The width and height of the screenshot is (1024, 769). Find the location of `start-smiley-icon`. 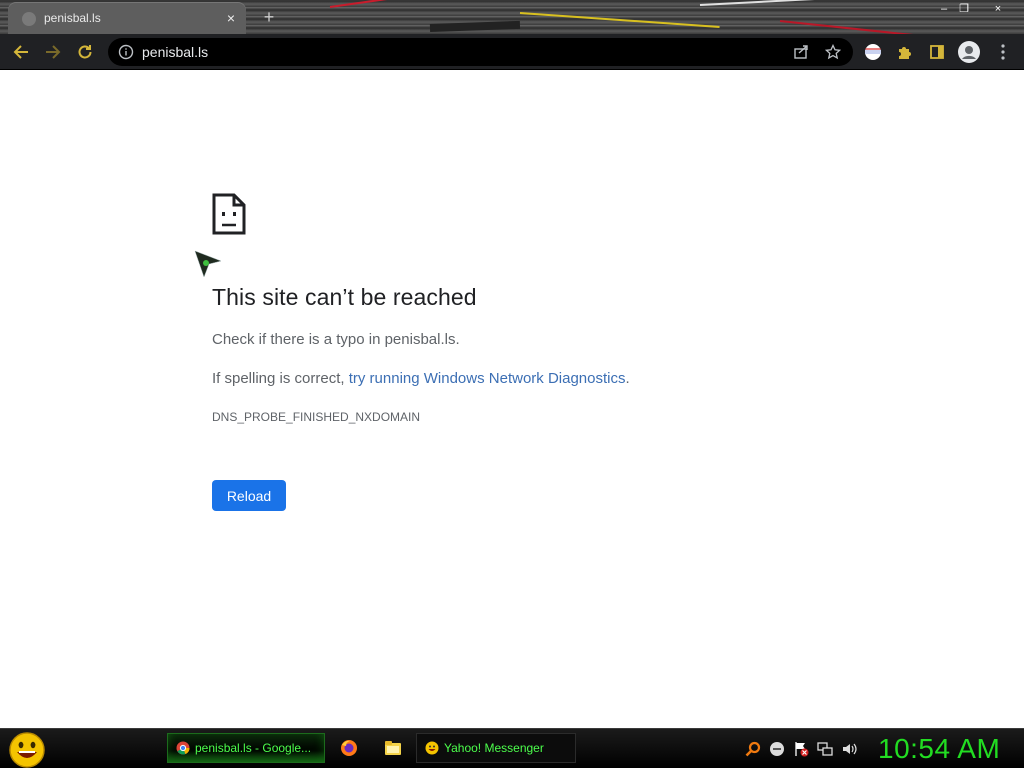

start-smiley-icon is located at coordinates (27, 750).